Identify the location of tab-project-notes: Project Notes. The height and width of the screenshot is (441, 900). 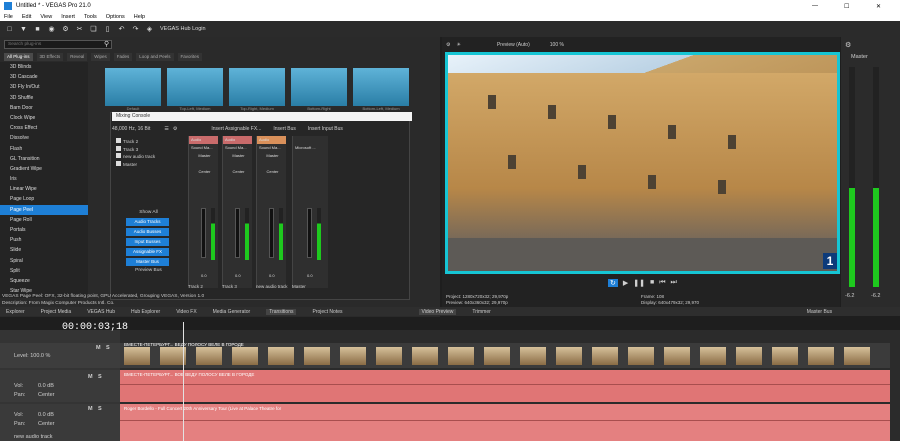
(327, 312).